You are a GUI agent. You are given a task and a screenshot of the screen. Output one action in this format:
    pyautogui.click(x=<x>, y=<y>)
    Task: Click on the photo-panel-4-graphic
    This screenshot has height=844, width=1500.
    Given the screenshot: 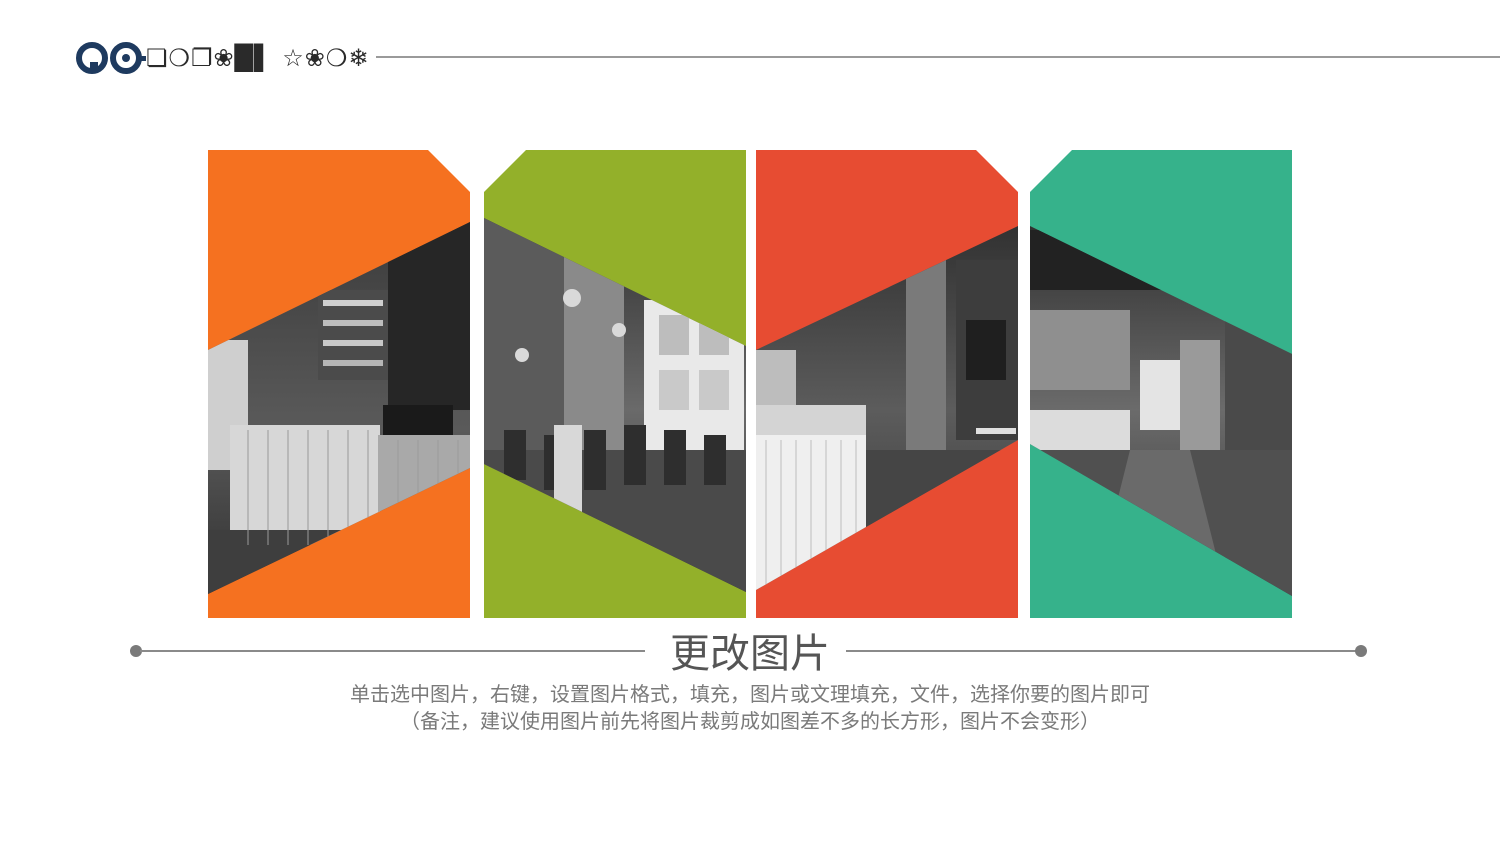 What is the action you would take?
    pyautogui.click(x=1161, y=384)
    